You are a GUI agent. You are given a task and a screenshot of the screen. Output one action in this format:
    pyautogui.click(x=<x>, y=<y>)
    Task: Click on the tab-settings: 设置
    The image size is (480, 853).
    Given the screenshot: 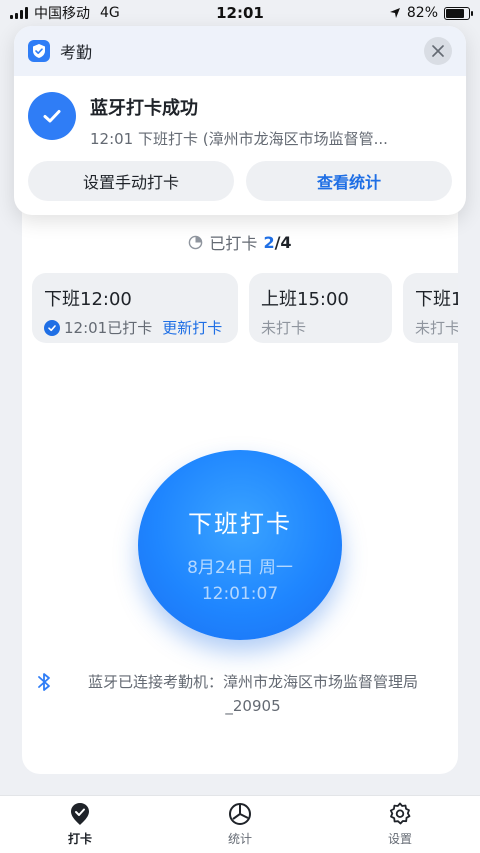 What is the action you would take?
    pyautogui.click(x=400, y=824)
    